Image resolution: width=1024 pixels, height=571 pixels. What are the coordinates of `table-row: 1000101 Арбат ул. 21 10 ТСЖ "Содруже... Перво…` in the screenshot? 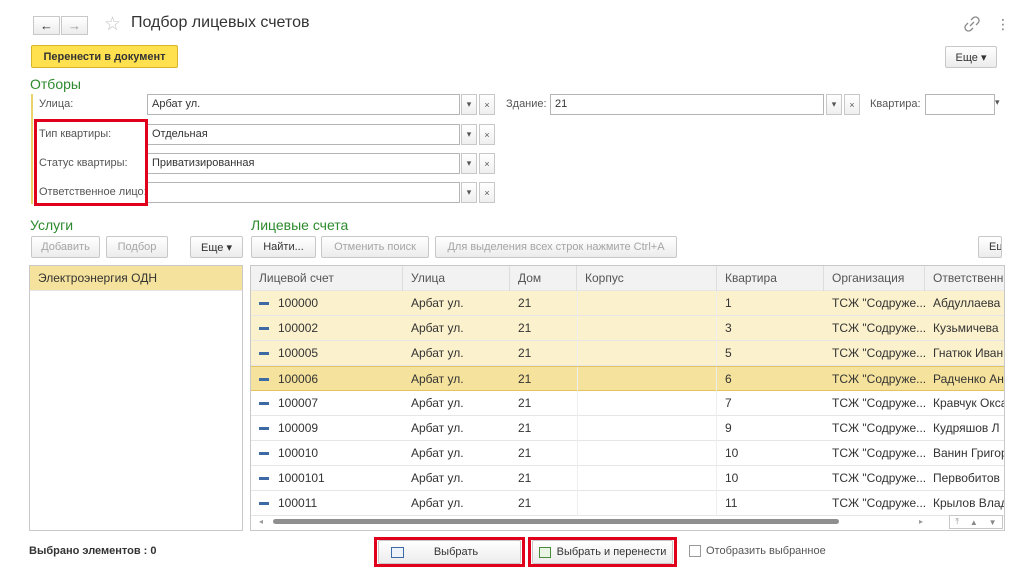 It's located at (627, 478).